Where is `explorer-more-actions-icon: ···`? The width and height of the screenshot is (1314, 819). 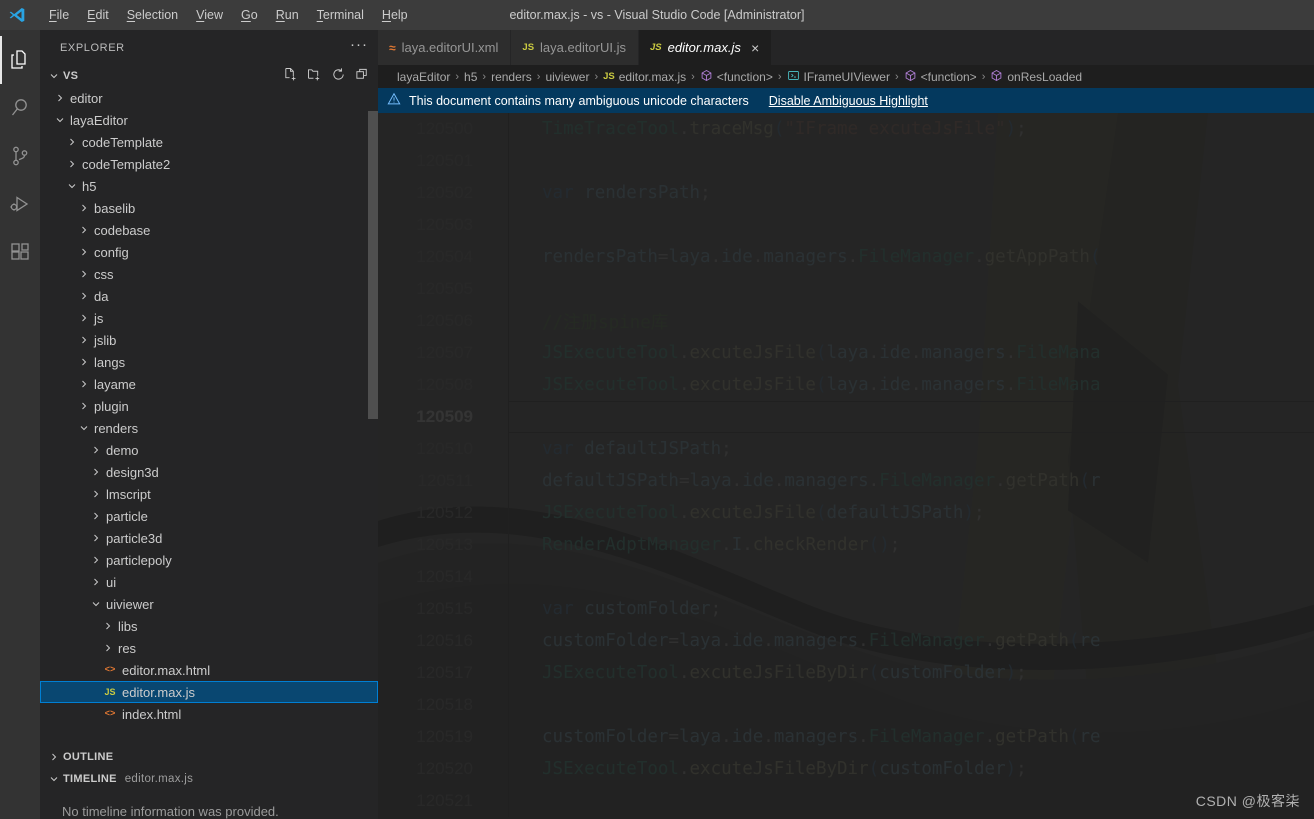
explorer-more-actions-icon: ··· is located at coordinates (359, 46).